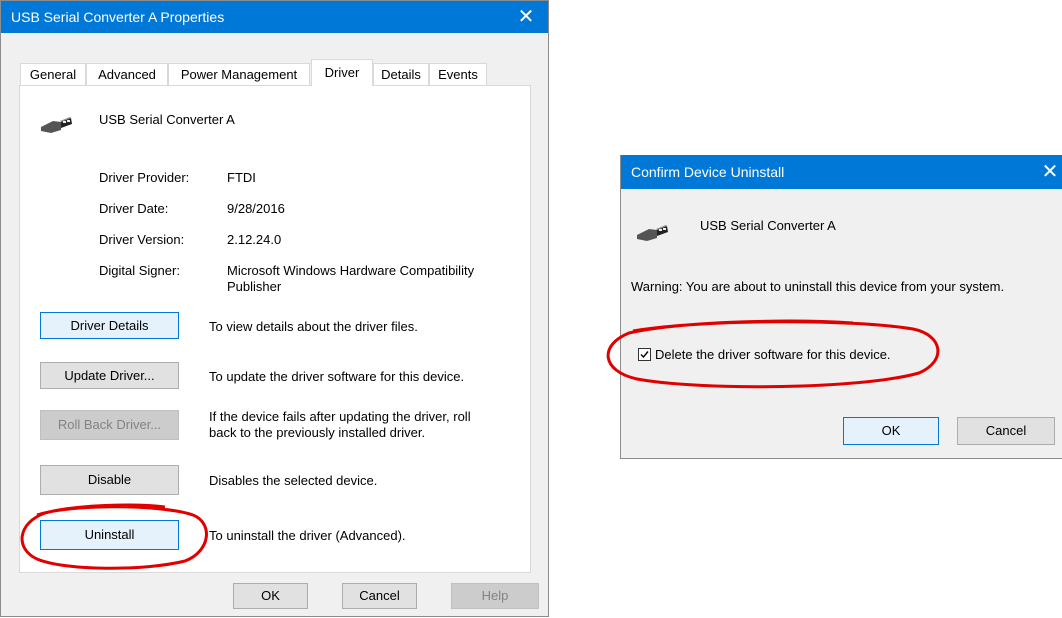  Describe the element at coordinates (134, 208) in the screenshot. I see `driver-date-label: Driver Date:` at that location.